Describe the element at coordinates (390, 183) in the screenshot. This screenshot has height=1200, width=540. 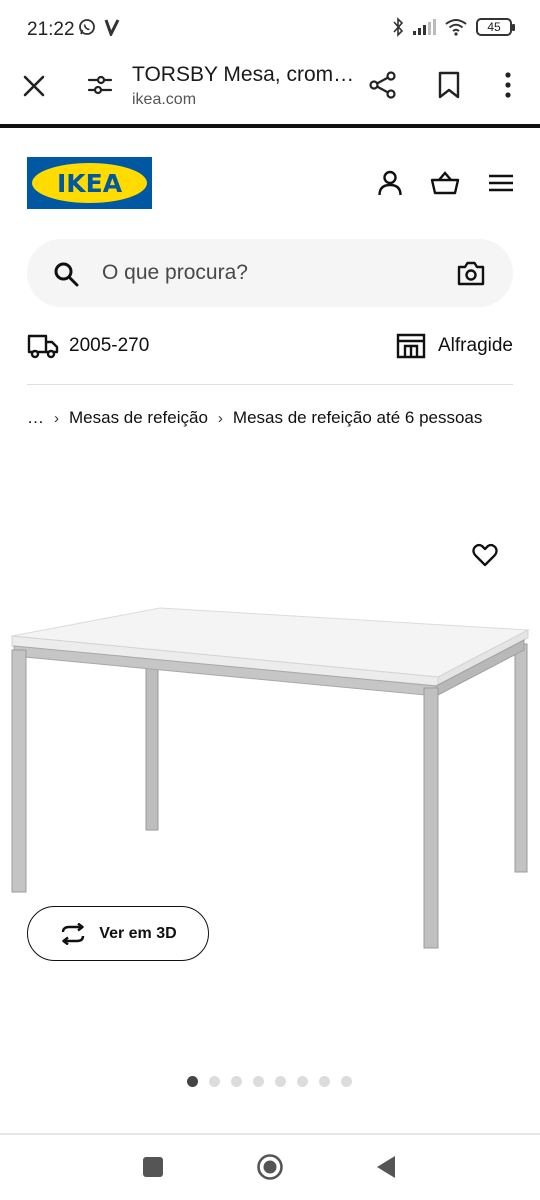
I see `profile-icon` at that location.